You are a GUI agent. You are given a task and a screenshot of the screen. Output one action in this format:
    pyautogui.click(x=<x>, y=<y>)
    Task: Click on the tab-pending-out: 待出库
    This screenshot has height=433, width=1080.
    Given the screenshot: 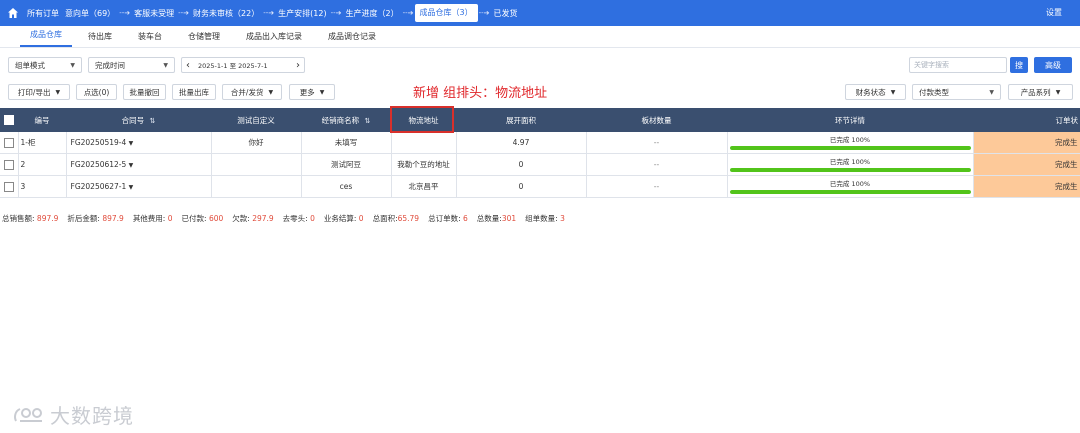 What is the action you would take?
    pyautogui.click(x=100, y=36)
    